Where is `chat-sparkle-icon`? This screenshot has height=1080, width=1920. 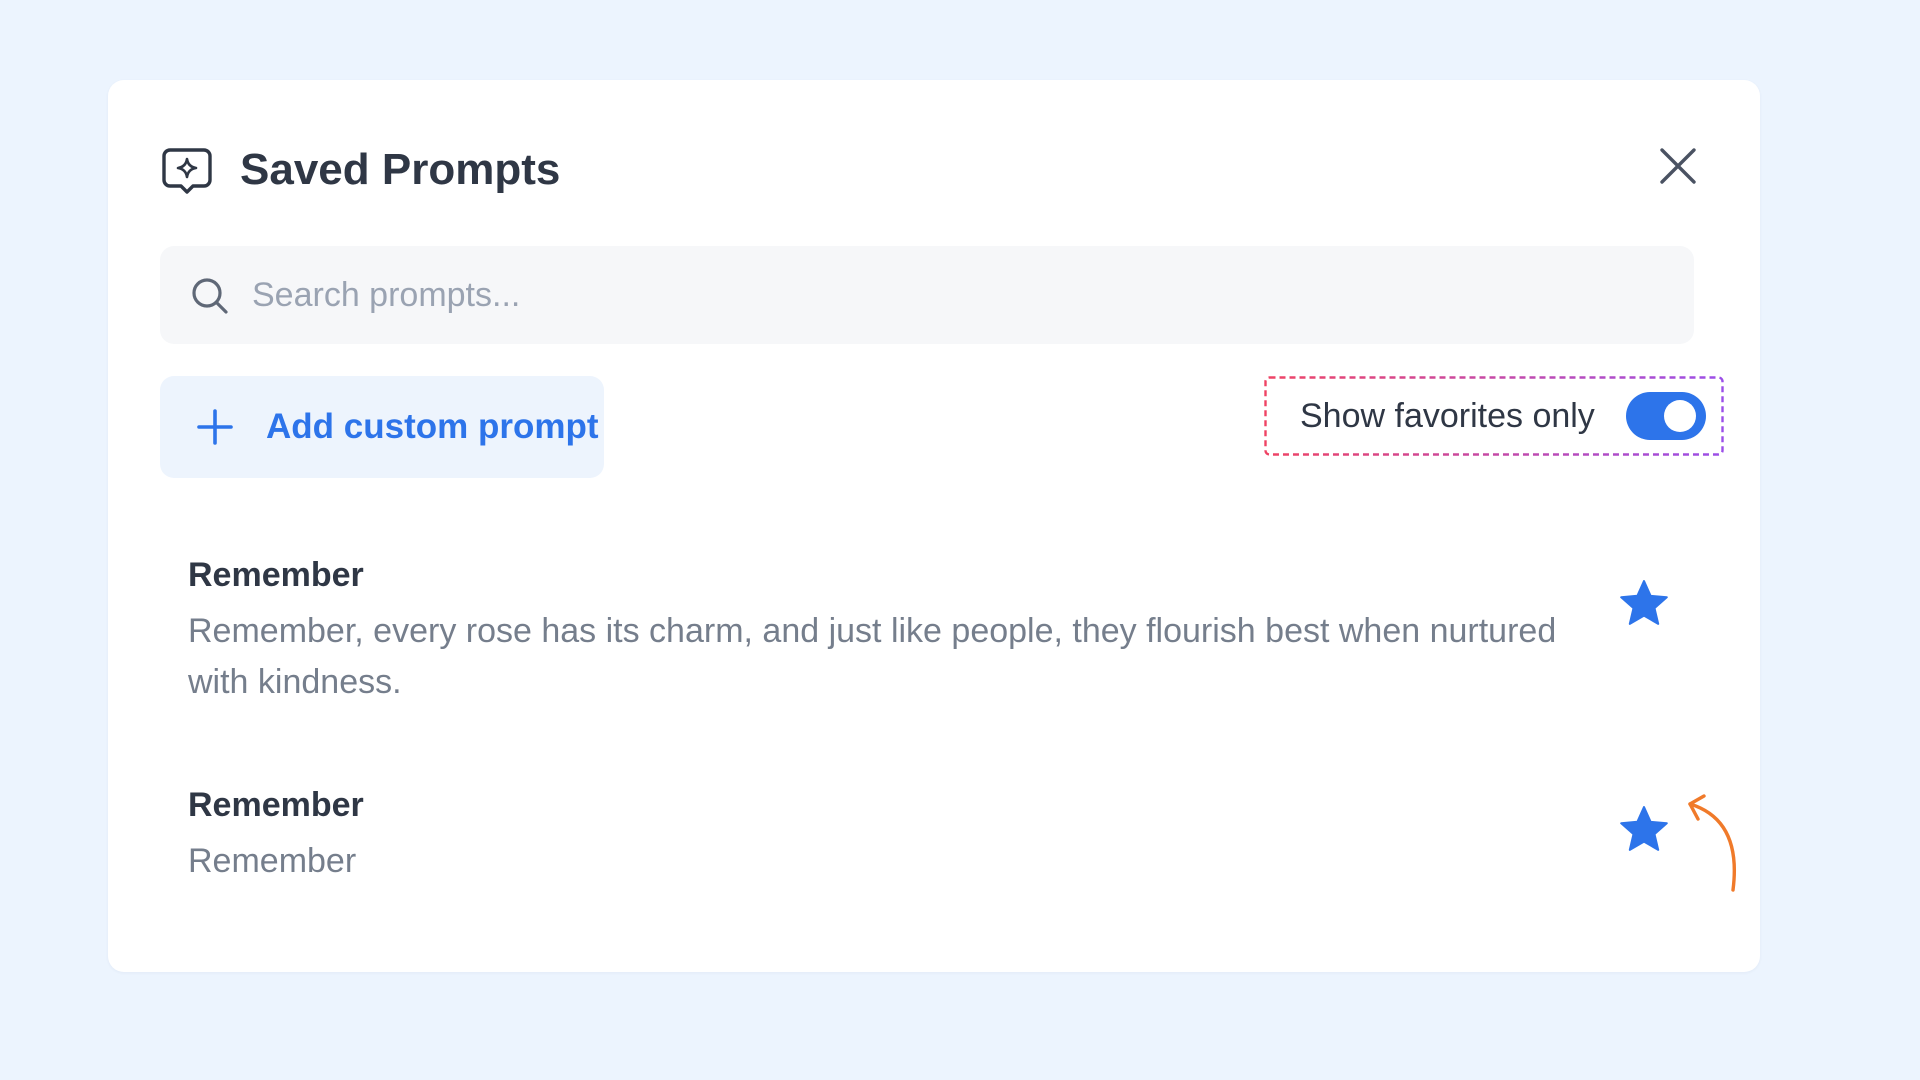
chat-sparkle-icon is located at coordinates (187, 171).